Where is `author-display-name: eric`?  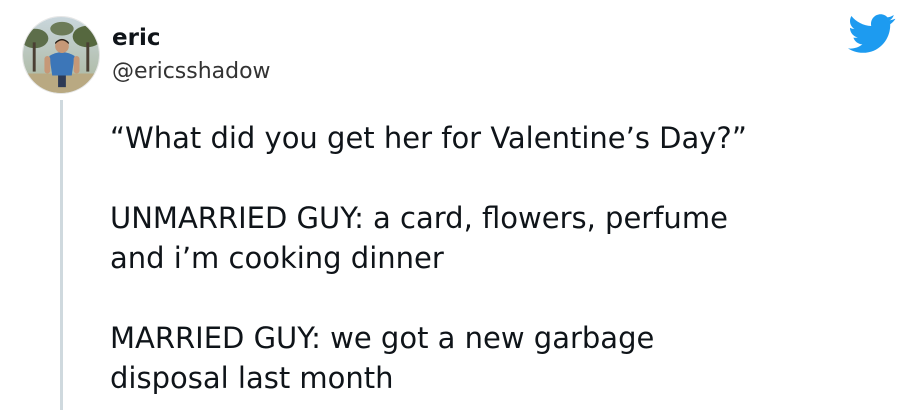 author-display-name: eric is located at coordinates (136, 38).